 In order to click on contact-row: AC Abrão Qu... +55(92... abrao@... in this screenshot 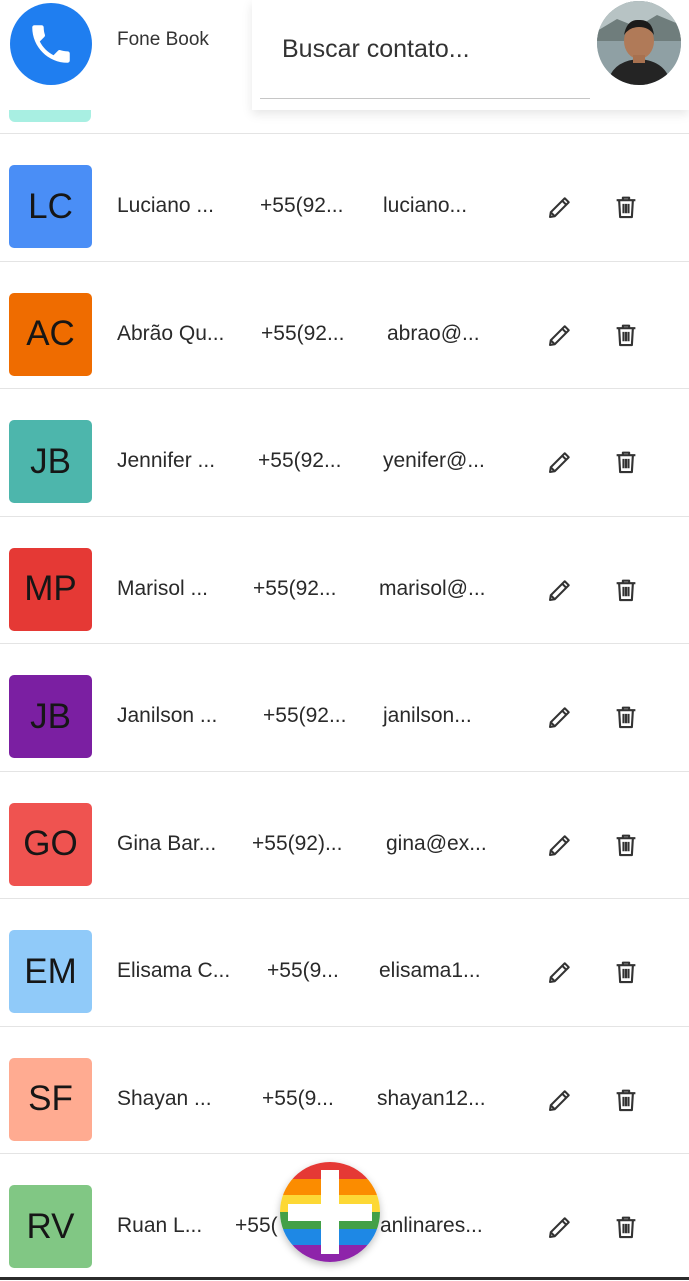, I will do `click(344, 324)`.